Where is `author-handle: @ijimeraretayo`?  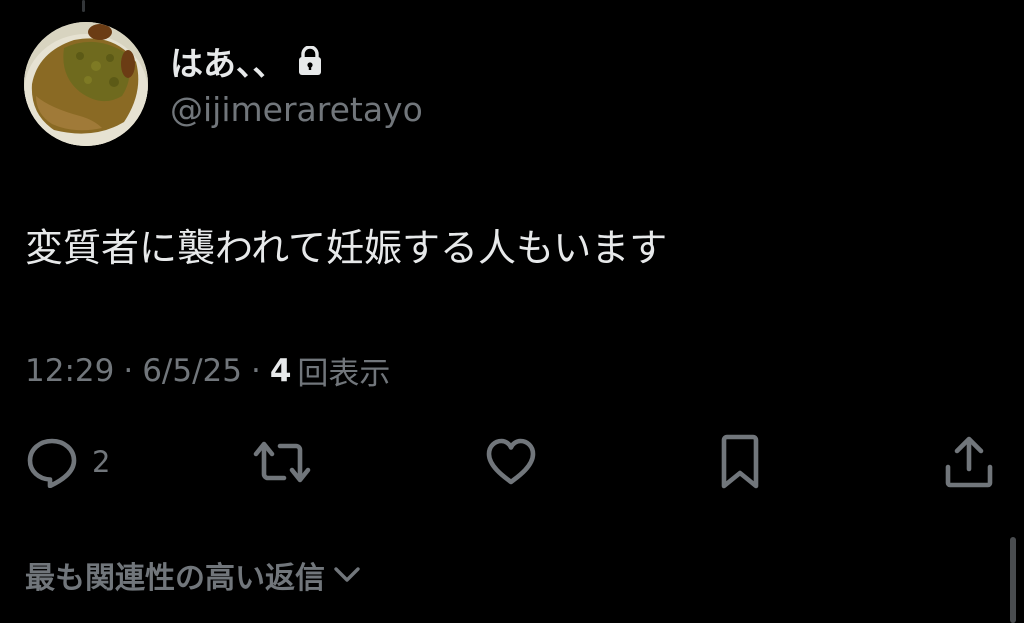
author-handle: @ijimeraretayo is located at coordinates (296, 109).